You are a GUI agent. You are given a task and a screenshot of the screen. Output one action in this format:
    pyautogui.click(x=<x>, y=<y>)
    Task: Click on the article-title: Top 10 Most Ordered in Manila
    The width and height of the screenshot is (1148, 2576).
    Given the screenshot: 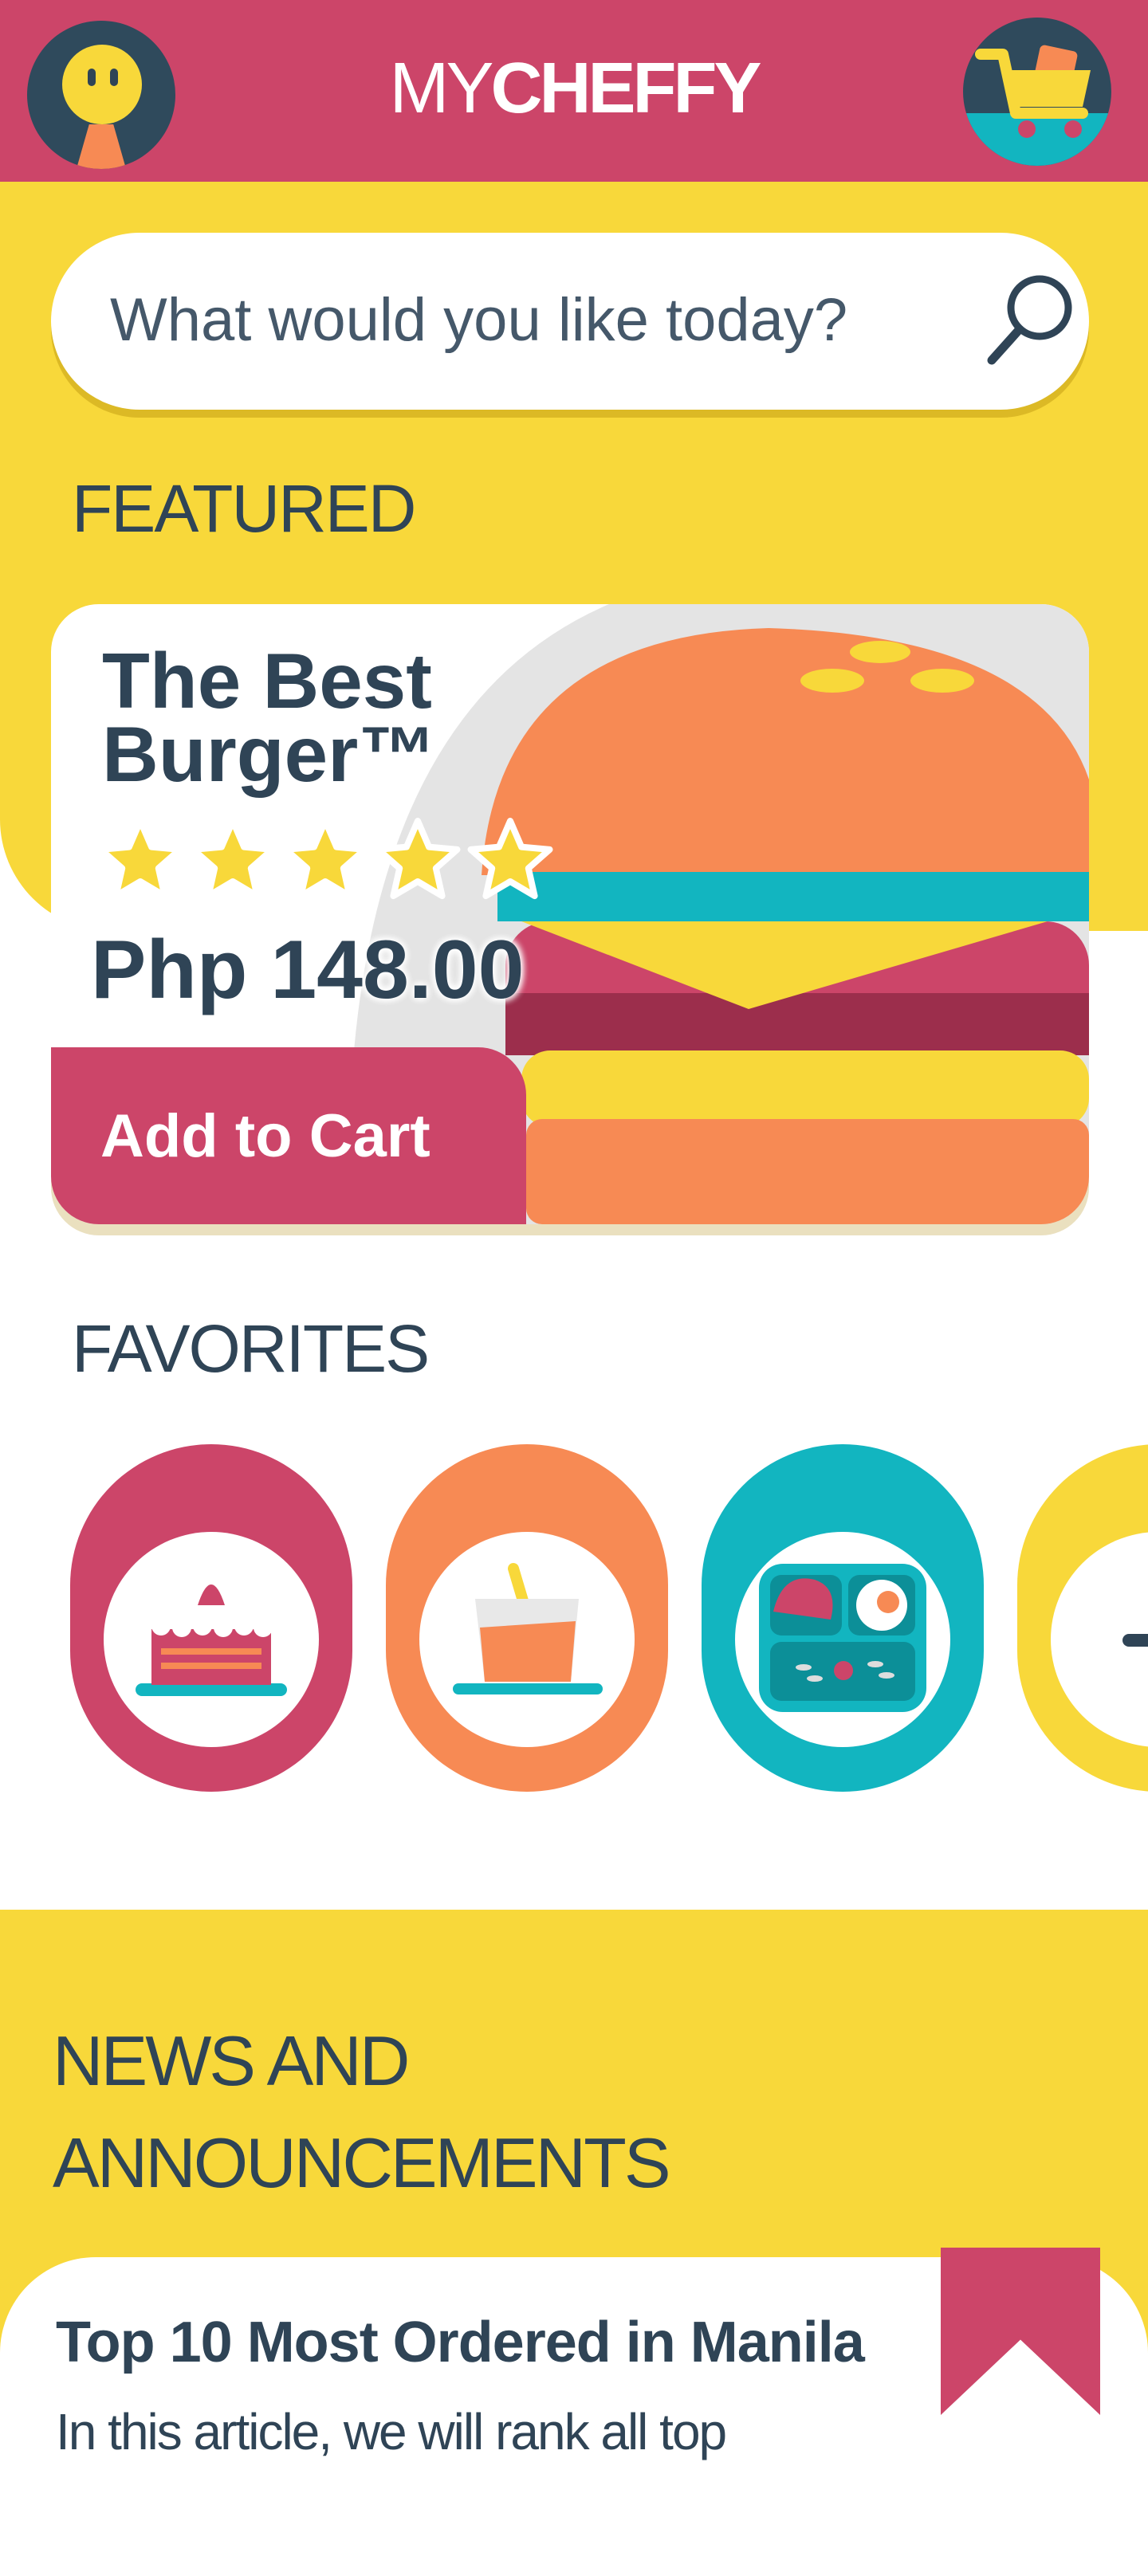 What is the action you would take?
    pyautogui.click(x=460, y=2342)
    